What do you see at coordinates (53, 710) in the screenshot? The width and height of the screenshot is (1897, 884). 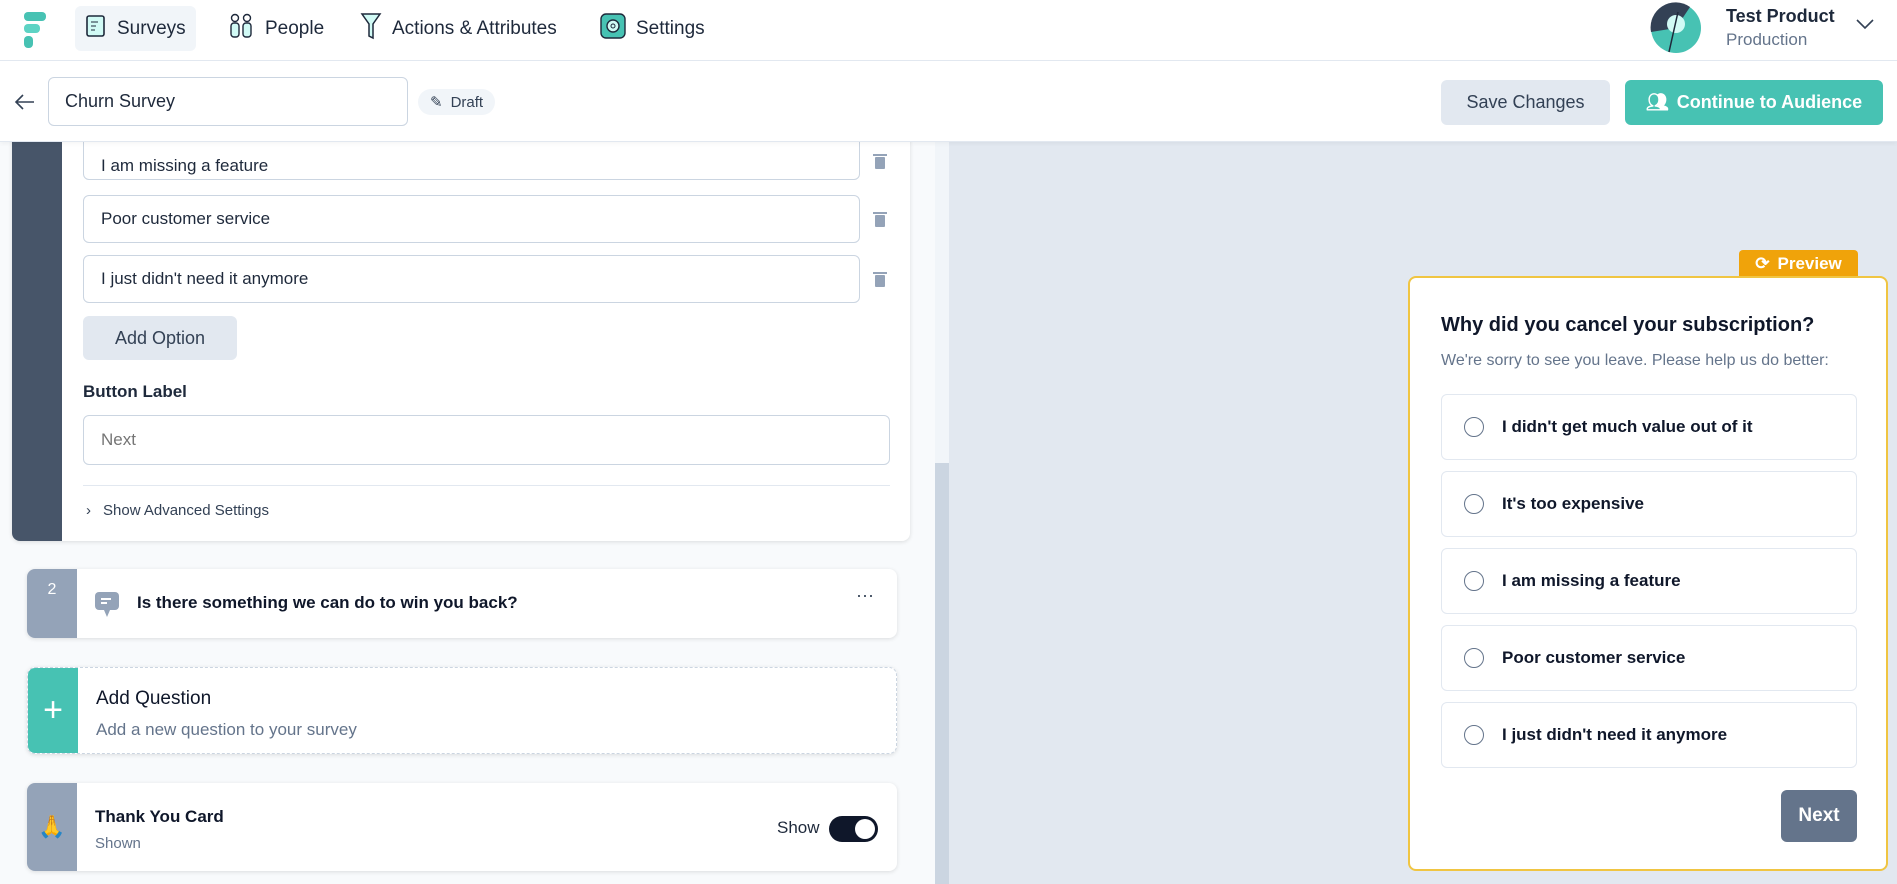 I see `plus-icon: +` at bounding box center [53, 710].